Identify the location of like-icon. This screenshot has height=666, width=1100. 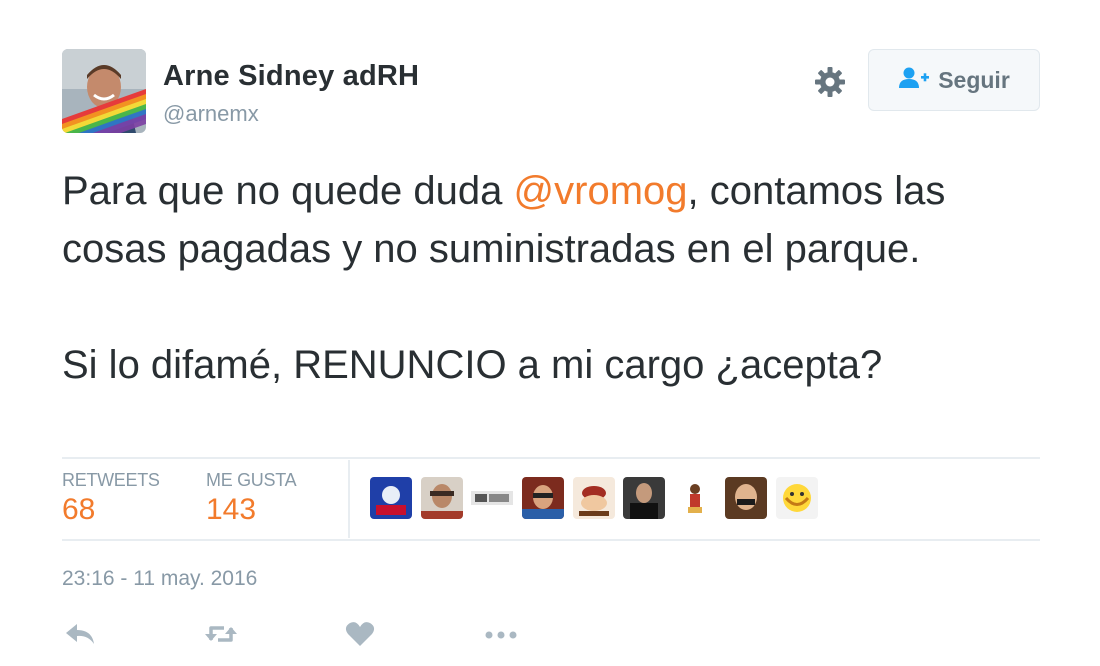
(361, 634).